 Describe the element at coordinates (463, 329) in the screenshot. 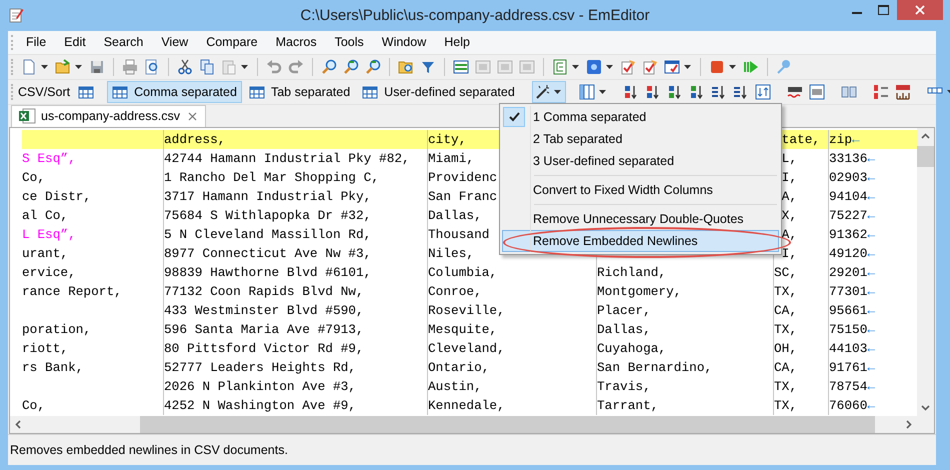

I see `table-cell: Mesquite,` at that location.